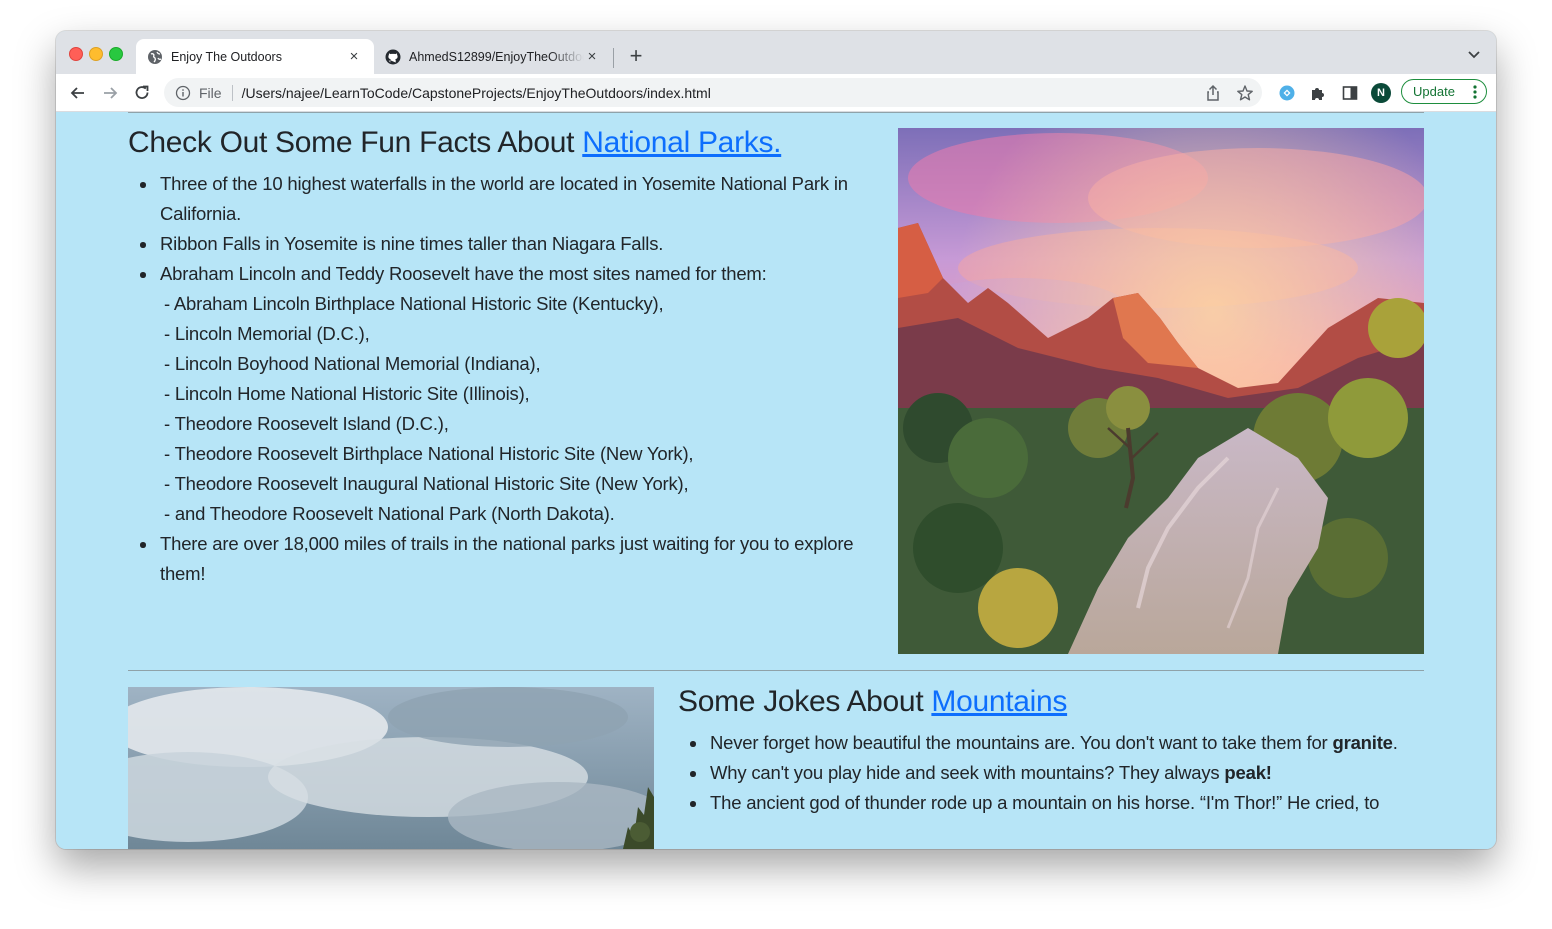 This screenshot has height=929, width=1552. Describe the element at coordinates (1381, 93) in the screenshot. I see `profile-avatar: N` at that location.